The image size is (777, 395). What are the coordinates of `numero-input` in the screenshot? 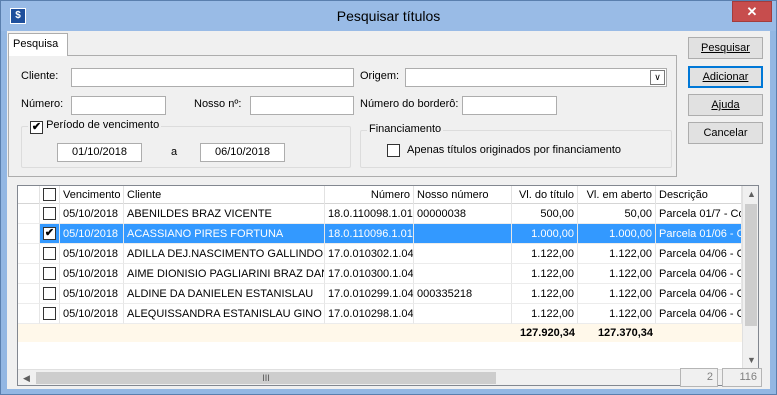 It's located at (118, 105).